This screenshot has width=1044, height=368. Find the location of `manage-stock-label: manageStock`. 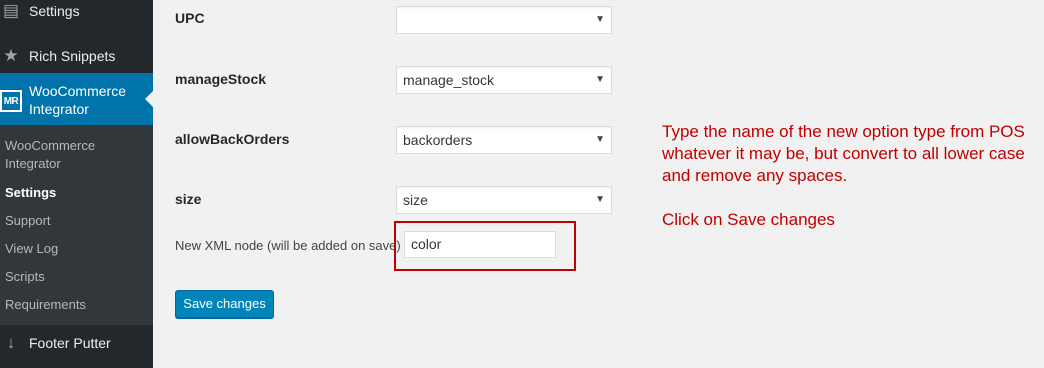

manage-stock-label: manageStock is located at coordinates (221, 79).